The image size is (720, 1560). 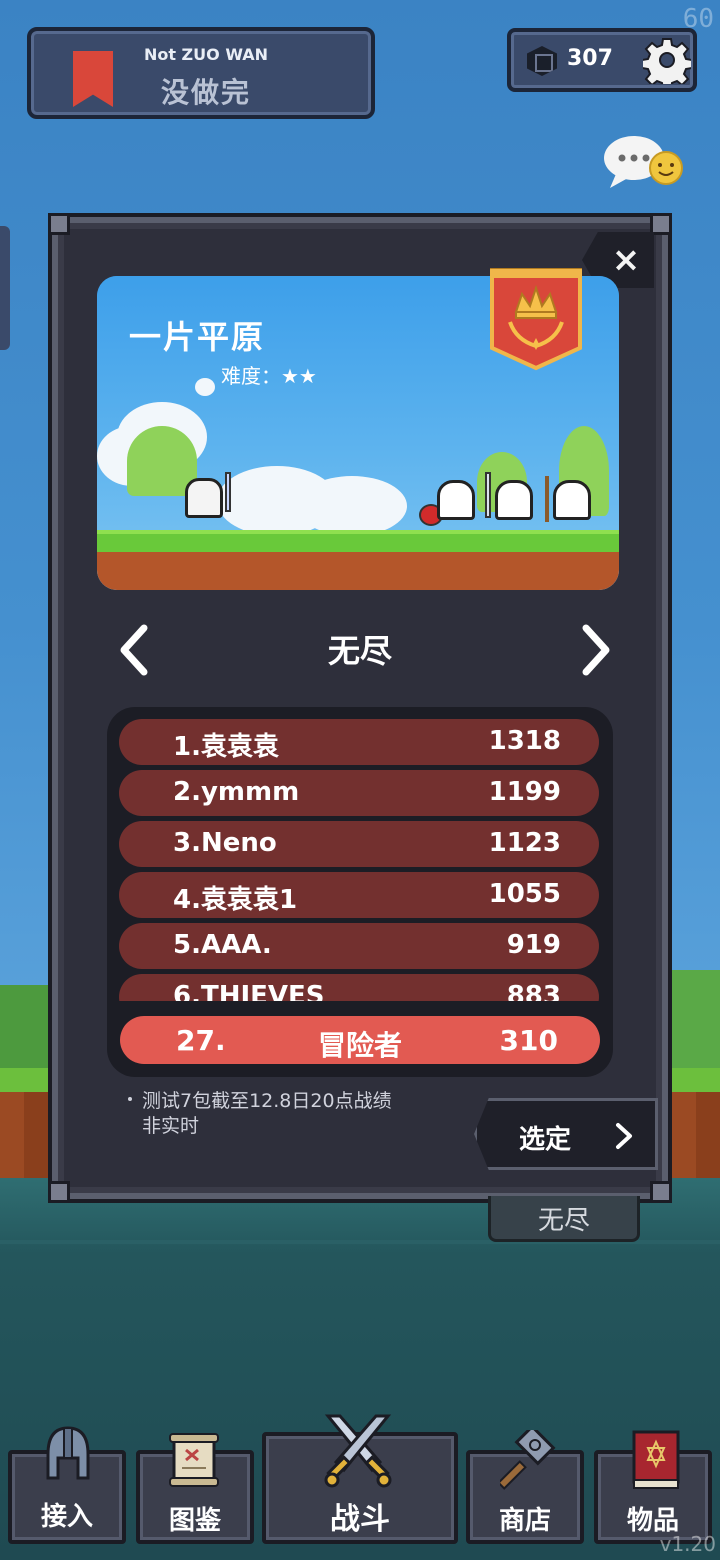 What do you see at coordinates (643, 162) in the screenshot?
I see `chat-emoji-icon` at bounding box center [643, 162].